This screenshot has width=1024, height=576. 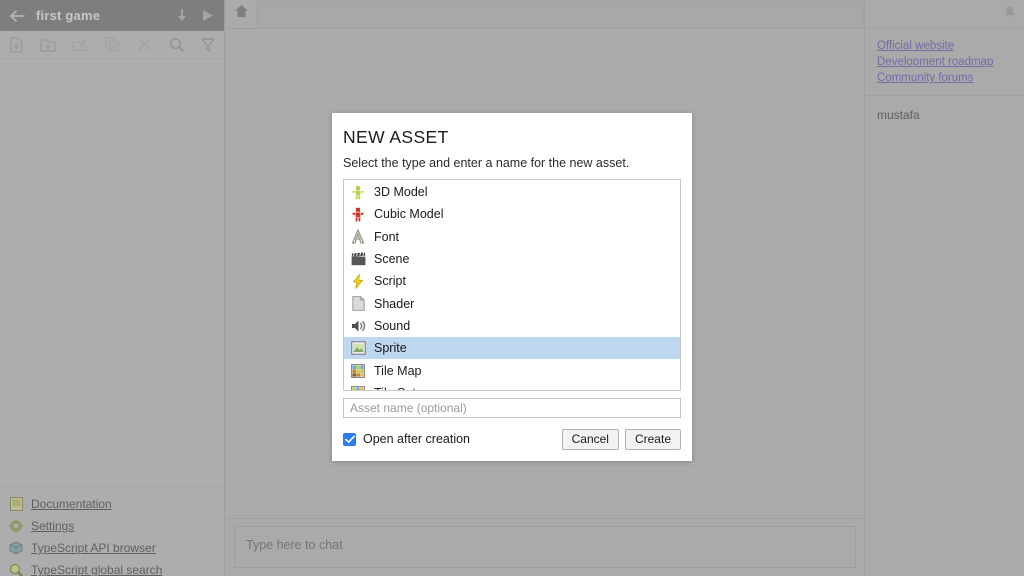 I want to click on asset-type-option-shader: Shader, so click(x=512, y=303).